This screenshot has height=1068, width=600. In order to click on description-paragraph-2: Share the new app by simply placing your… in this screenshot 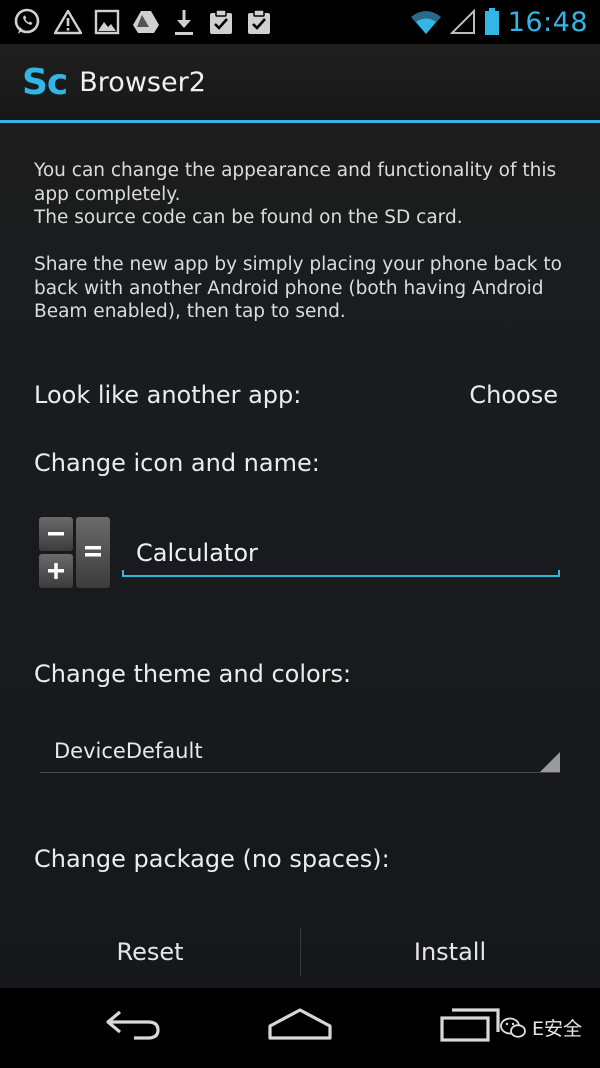, I will do `click(298, 288)`.